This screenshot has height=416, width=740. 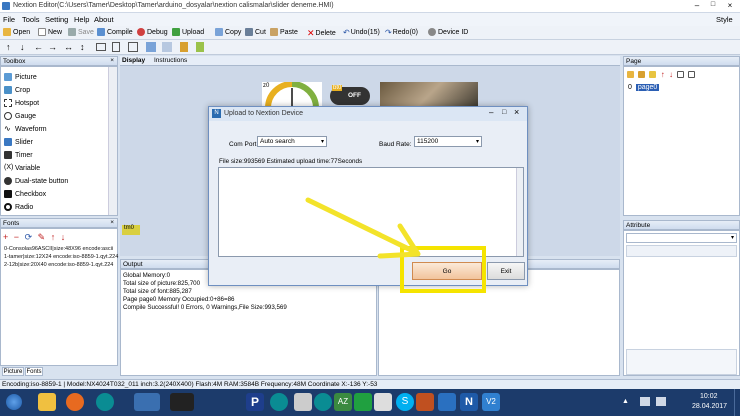 What do you see at coordinates (18, 142) in the screenshot?
I see `tool-slider: Slider` at bounding box center [18, 142].